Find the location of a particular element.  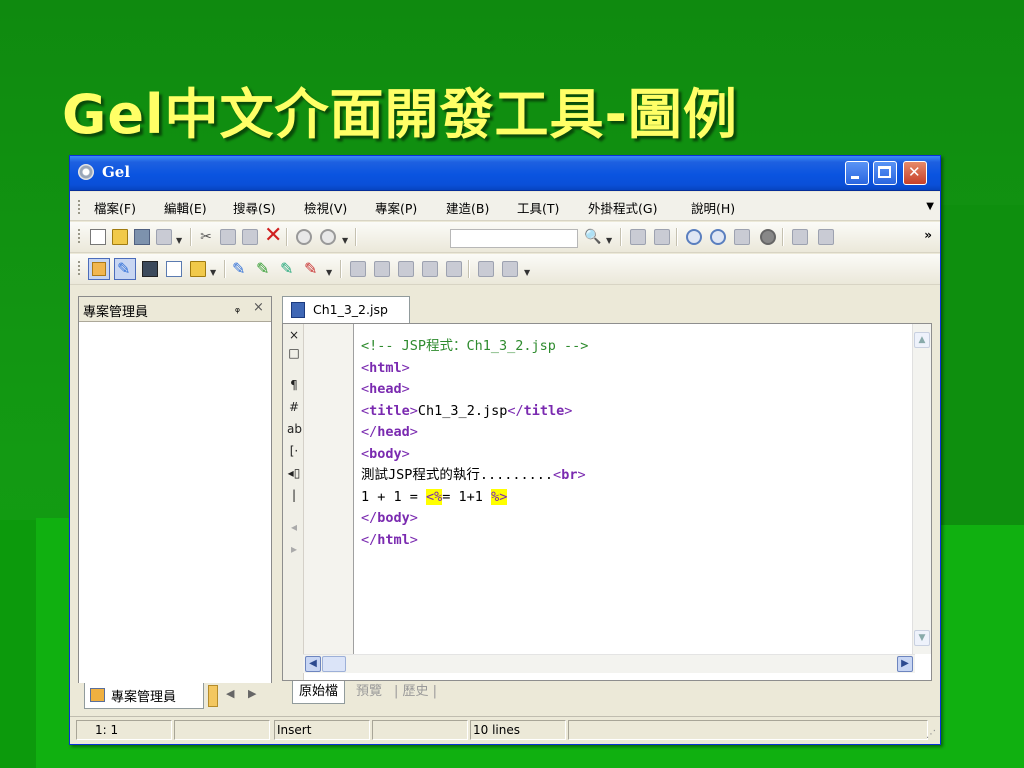

menu-grip is located at coordinates (80, 207).